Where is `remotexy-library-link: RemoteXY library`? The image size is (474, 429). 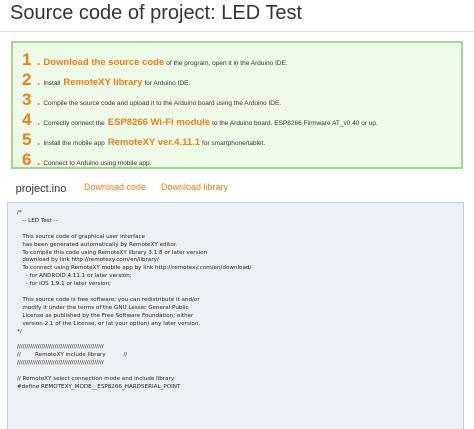
remotexy-library-link: RemoteXY library is located at coordinates (102, 82).